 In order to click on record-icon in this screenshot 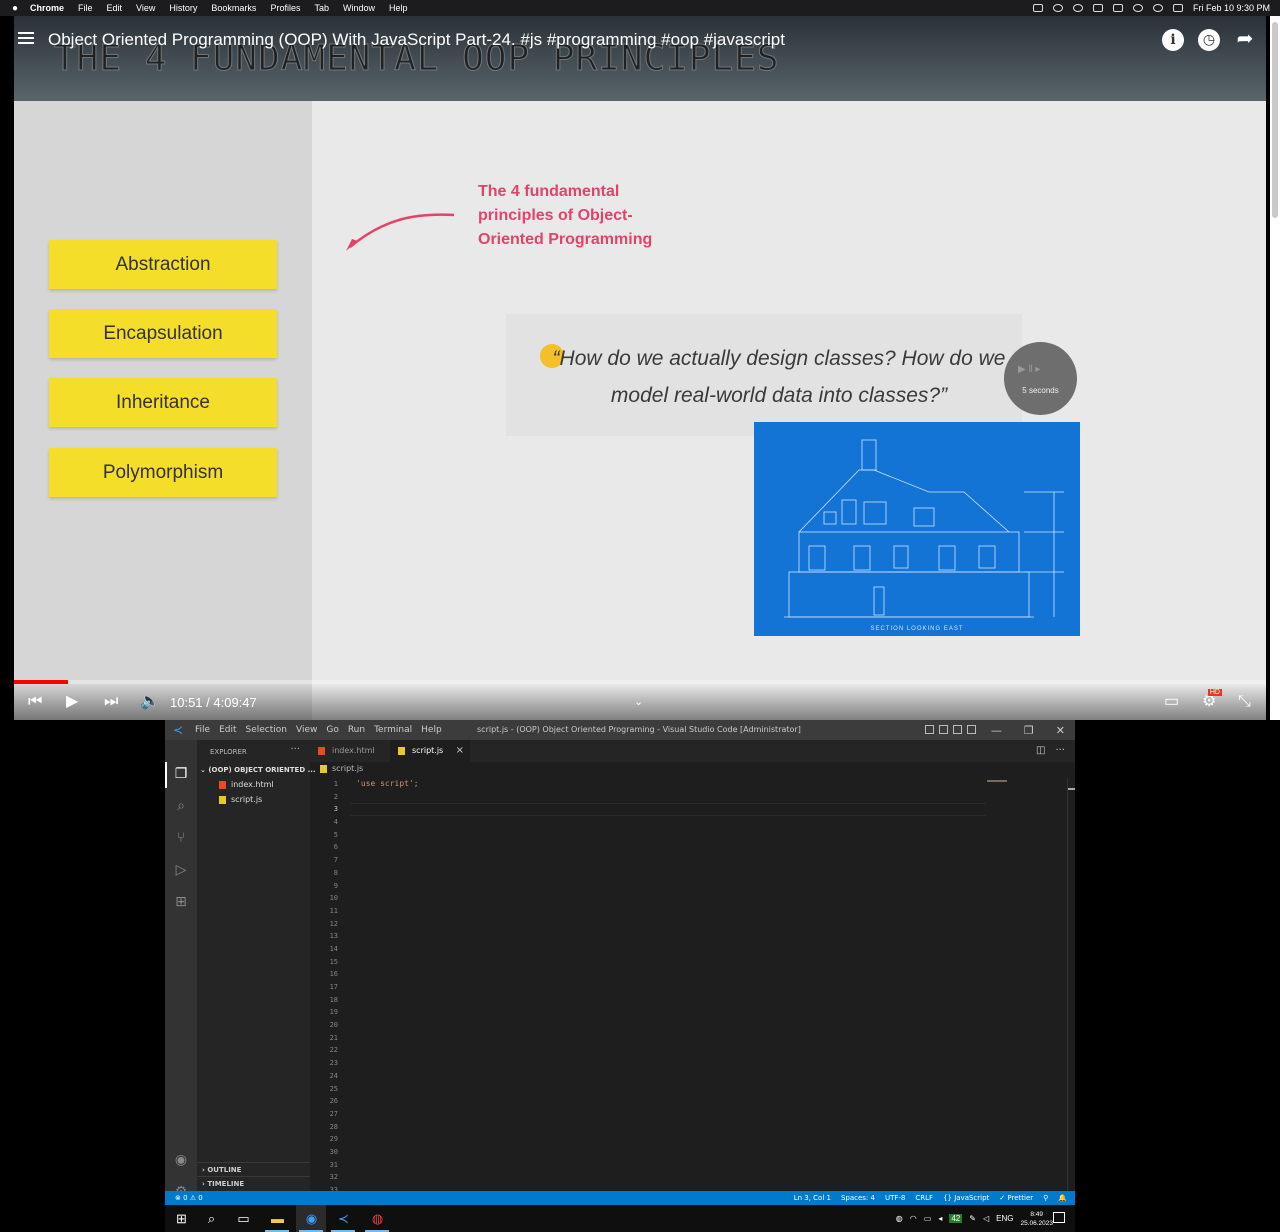, I will do `click(1077, 8)`.